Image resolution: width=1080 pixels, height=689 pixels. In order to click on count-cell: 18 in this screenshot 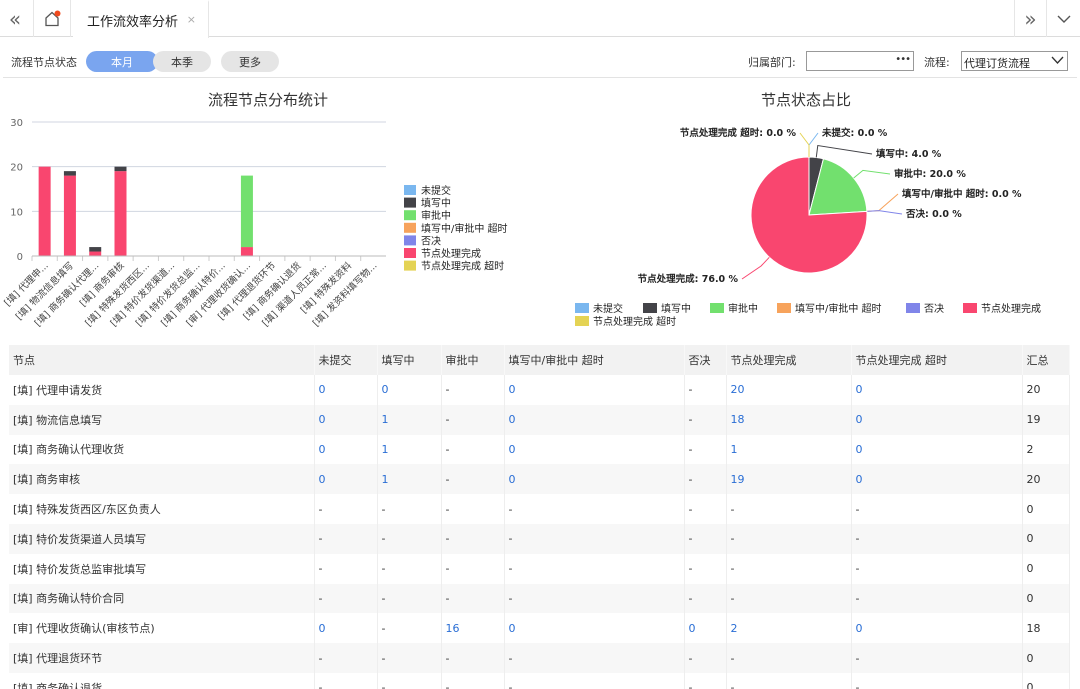, I will do `click(789, 419)`.